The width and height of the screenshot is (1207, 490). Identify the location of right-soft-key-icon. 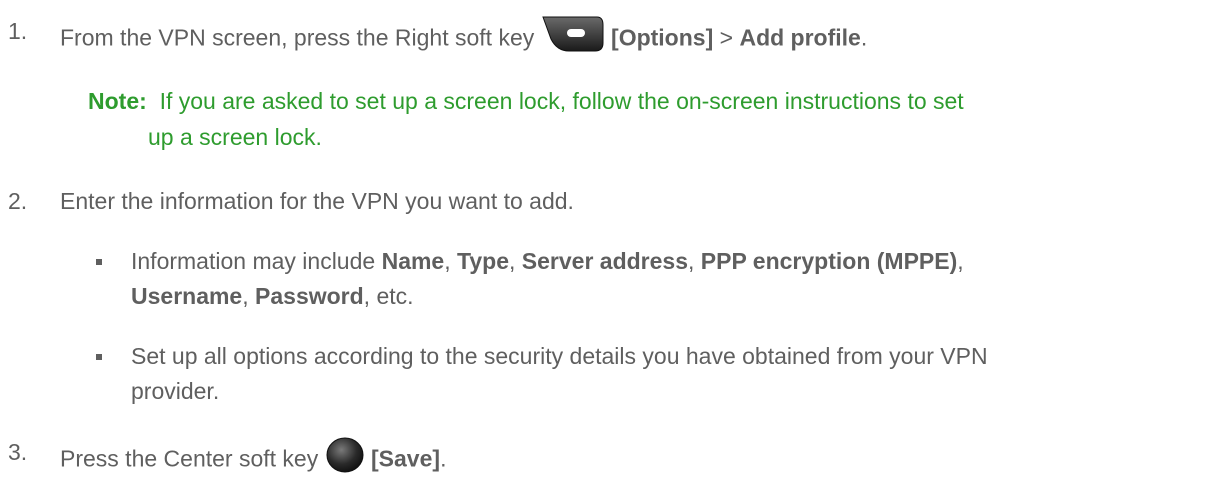
(573, 36).